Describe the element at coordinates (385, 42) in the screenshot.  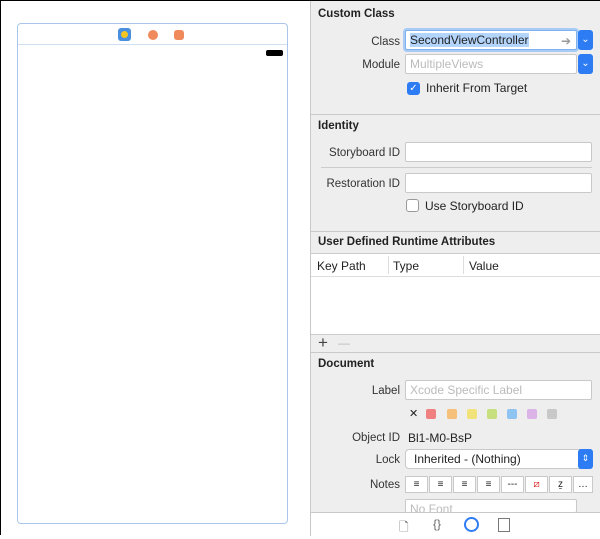
I see `class-label: Class` at that location.